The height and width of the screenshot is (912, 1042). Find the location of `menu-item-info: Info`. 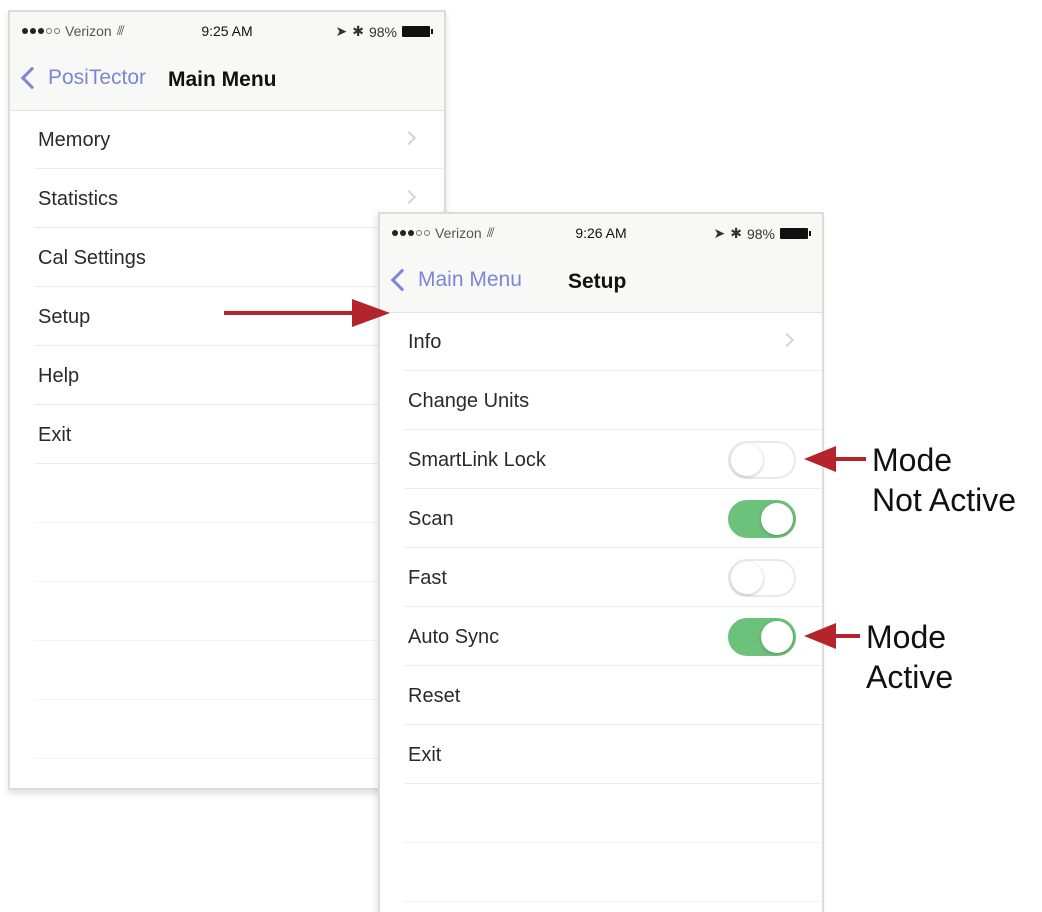

menu-item-info: Info is located at coordinates (613, 341).